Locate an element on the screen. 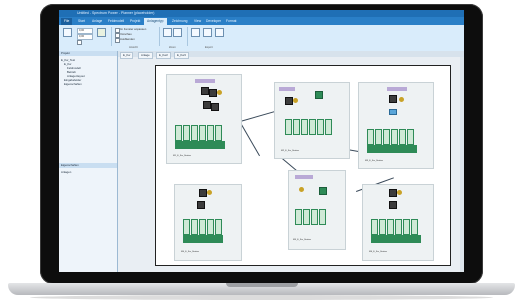 The width and height of the screenshot is (523, 306). tab-file: File is located at coordinates (67, 21).